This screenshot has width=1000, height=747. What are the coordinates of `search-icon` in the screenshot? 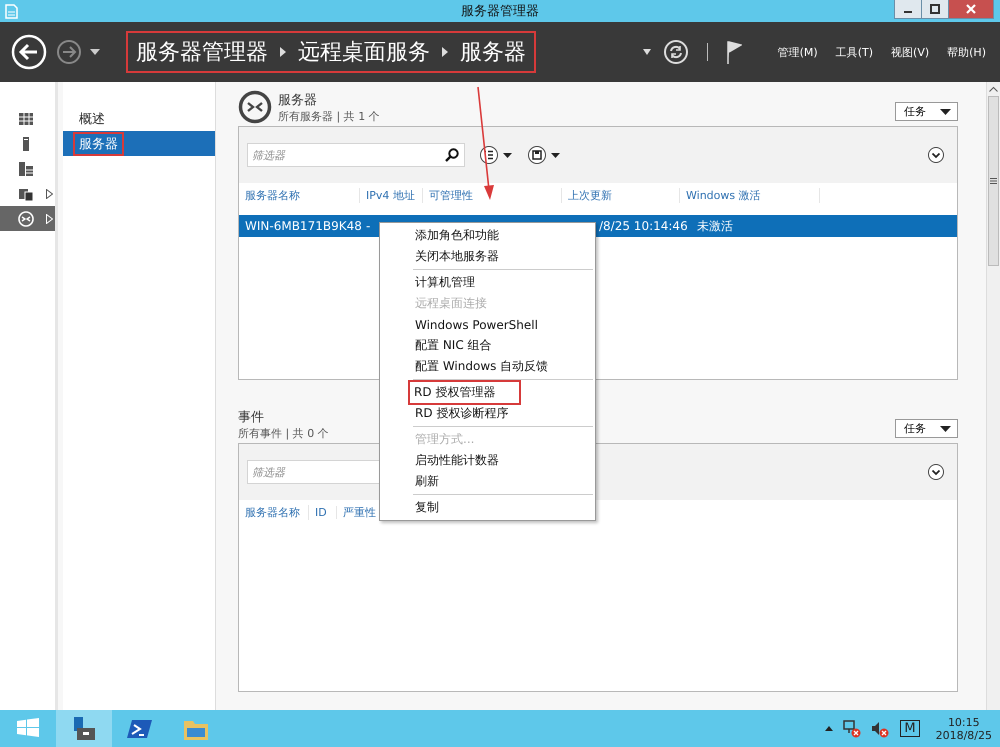 It's located at (452, 155).